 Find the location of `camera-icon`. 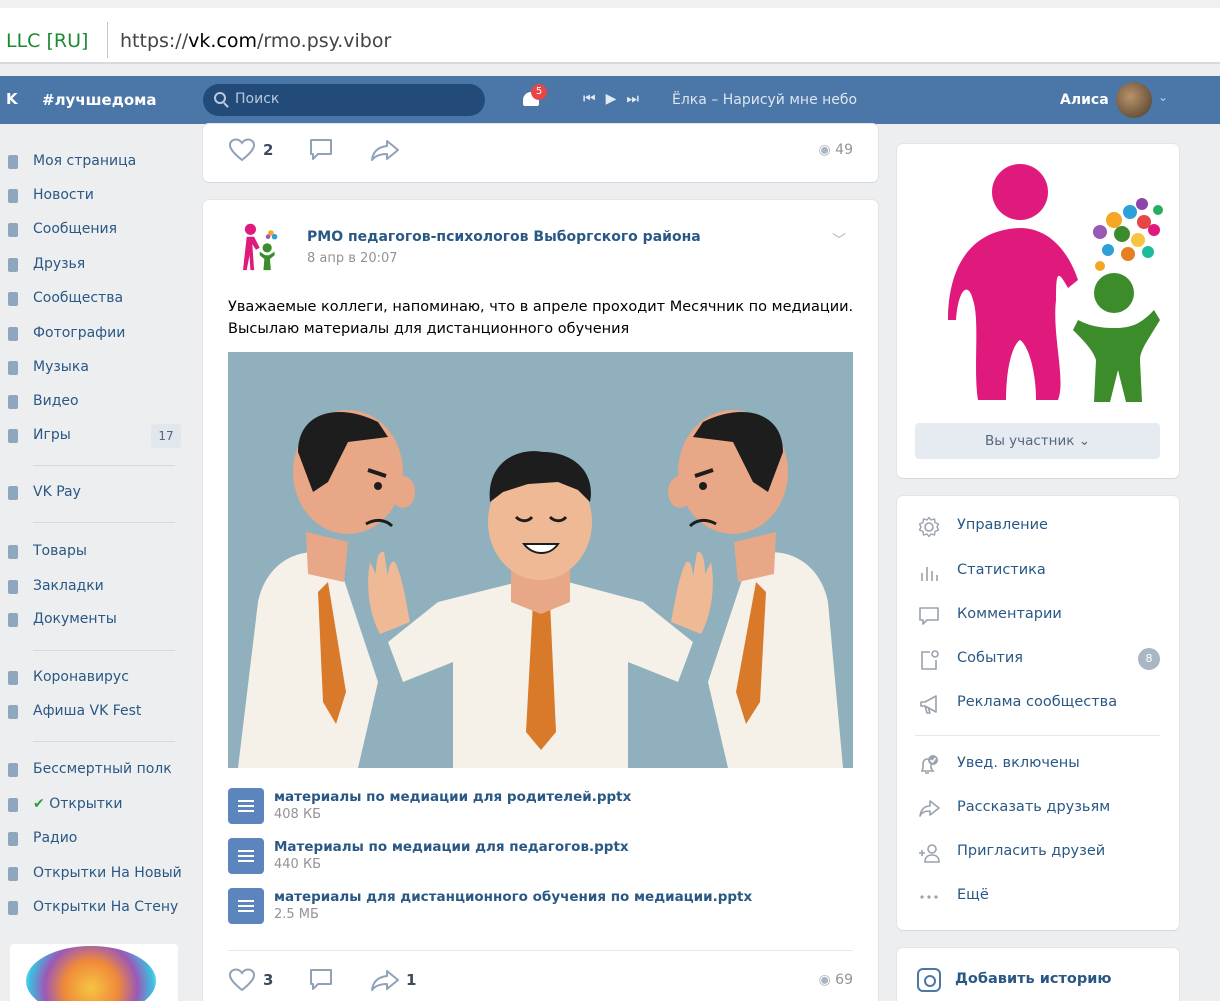

camera-icon is located at coordinates (929, 980).